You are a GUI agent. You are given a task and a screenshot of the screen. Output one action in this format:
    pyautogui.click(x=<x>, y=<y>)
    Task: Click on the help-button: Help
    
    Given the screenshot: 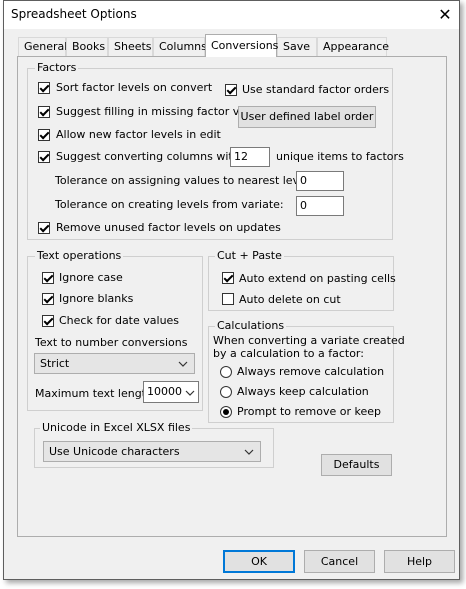 What is the action you would take?
    pyautogui.click(x=419, y=561)
    